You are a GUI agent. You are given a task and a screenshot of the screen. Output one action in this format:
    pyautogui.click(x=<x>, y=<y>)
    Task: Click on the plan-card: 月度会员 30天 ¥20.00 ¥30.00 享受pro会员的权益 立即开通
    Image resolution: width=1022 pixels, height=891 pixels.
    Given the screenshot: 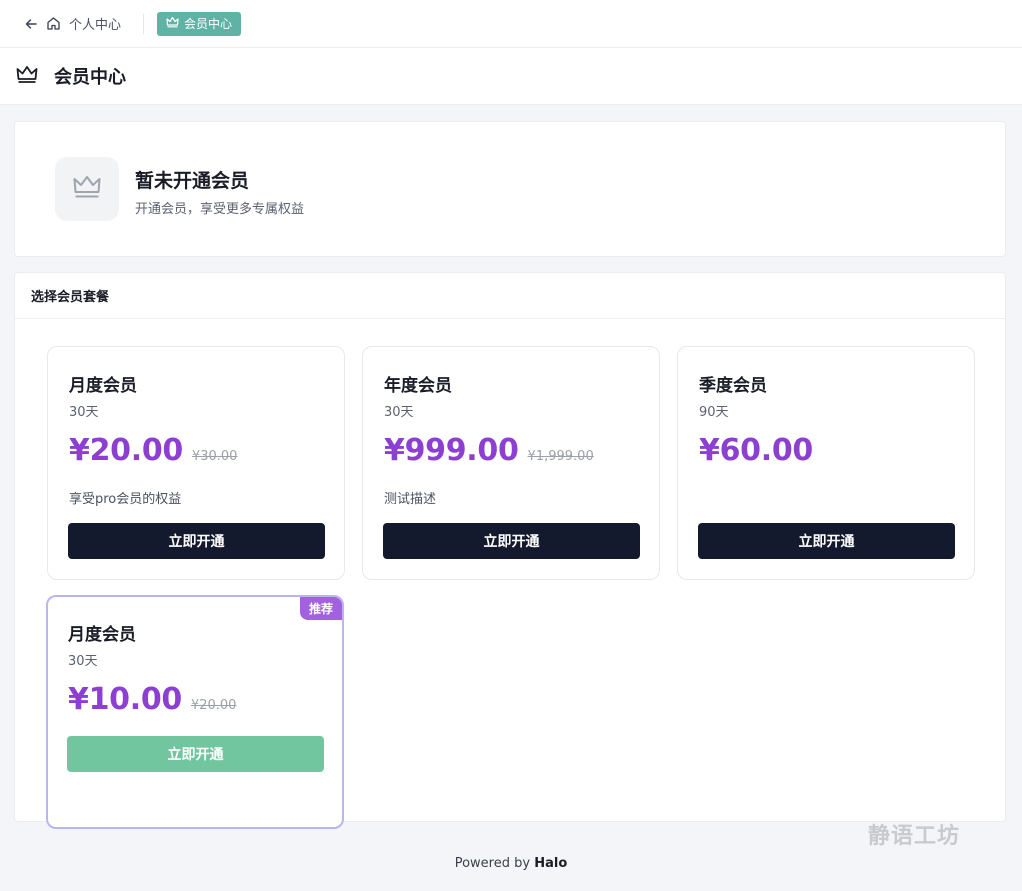 What is the action you would take?
    pyautogui.click(x=196, y=463)
    